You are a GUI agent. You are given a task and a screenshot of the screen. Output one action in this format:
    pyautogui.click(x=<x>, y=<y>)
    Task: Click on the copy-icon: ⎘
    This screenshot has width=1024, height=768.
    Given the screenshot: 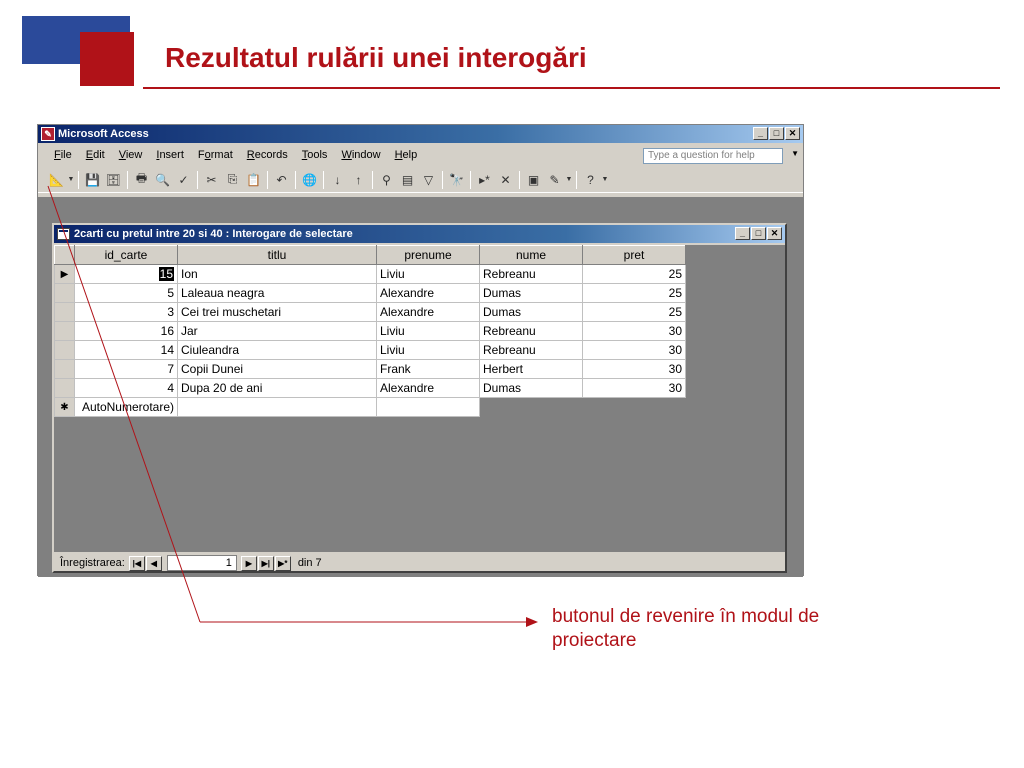 What is the action you would take?
    pyautogui.click(x=232, y=180)
    